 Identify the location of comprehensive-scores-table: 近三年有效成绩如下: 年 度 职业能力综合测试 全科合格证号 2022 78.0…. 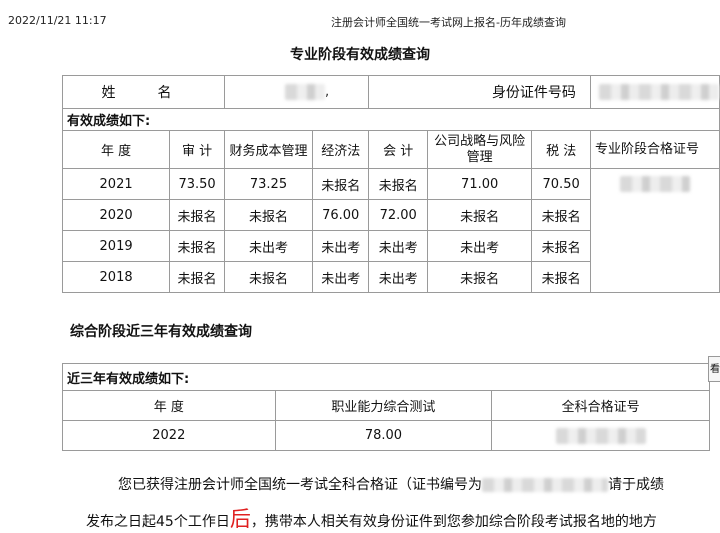
(386, 407).